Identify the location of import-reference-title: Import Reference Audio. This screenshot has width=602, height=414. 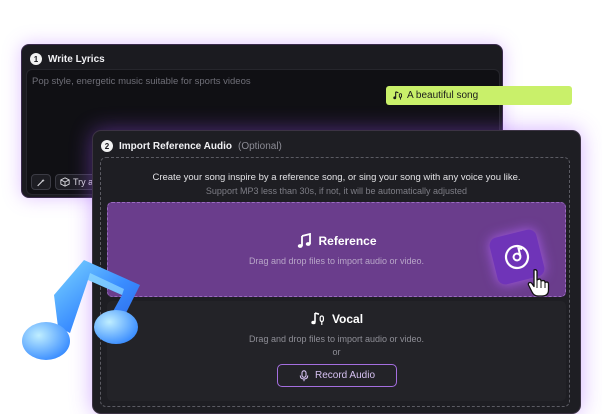
(175, 146).